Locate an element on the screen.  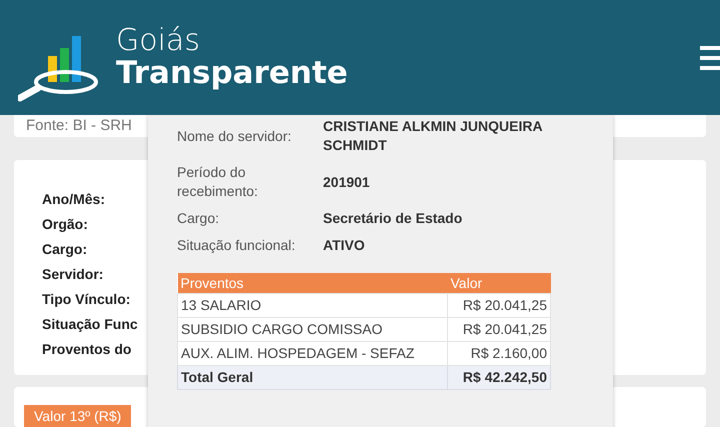
column-header: Proventos is located at coordinates (313, 283).